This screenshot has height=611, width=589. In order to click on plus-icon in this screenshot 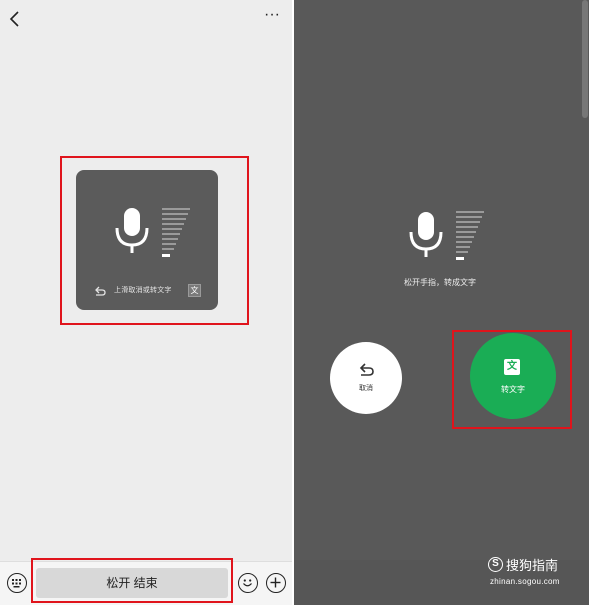, I will do `click(275, 582)`.